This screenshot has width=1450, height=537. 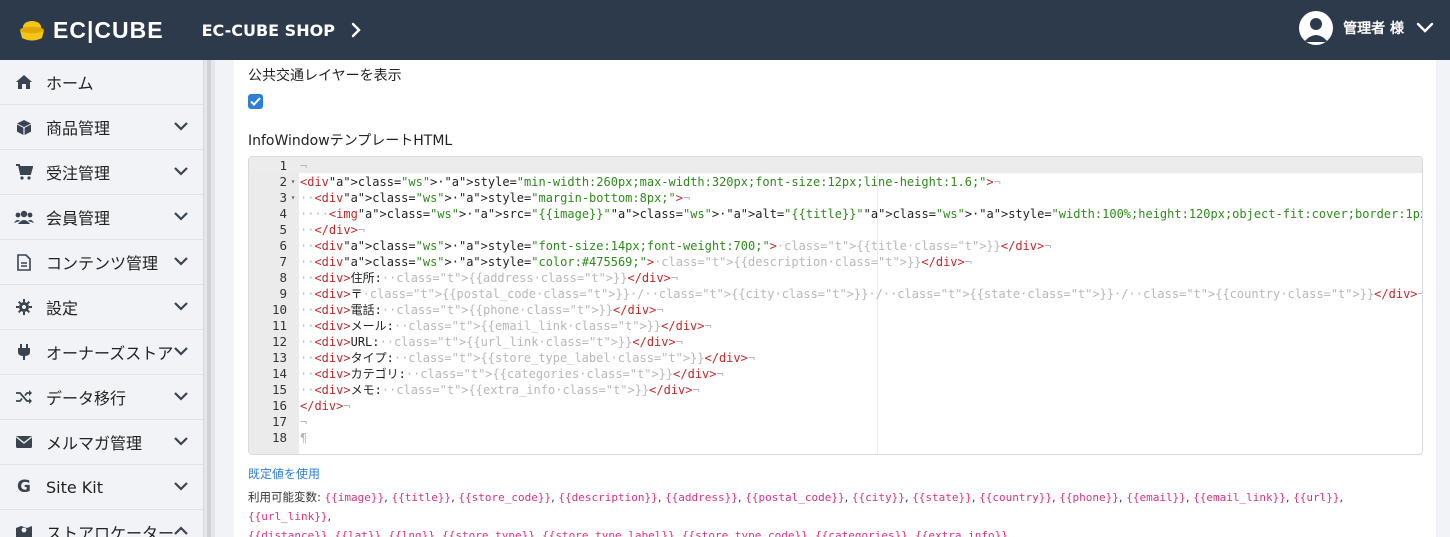 What do you see at coordinates (101, 307) in the screenshot?
I see `sidebar-item-settings: 設定` at bounding box center [101, 307].